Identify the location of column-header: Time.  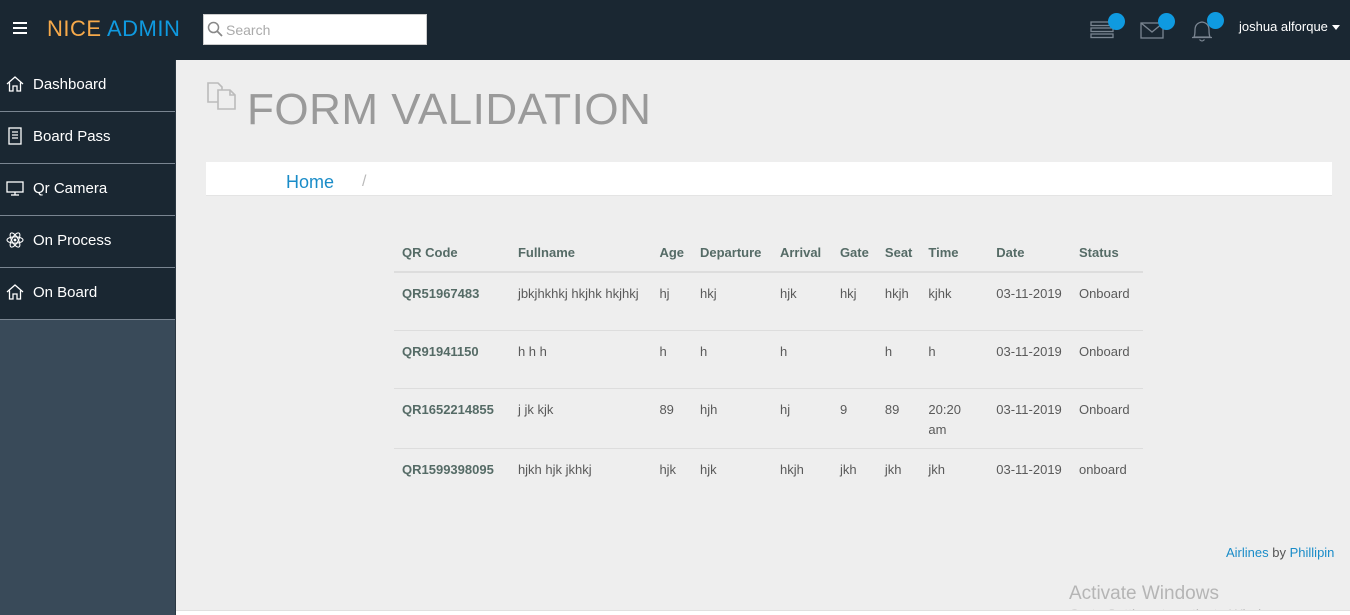
(954, 253).